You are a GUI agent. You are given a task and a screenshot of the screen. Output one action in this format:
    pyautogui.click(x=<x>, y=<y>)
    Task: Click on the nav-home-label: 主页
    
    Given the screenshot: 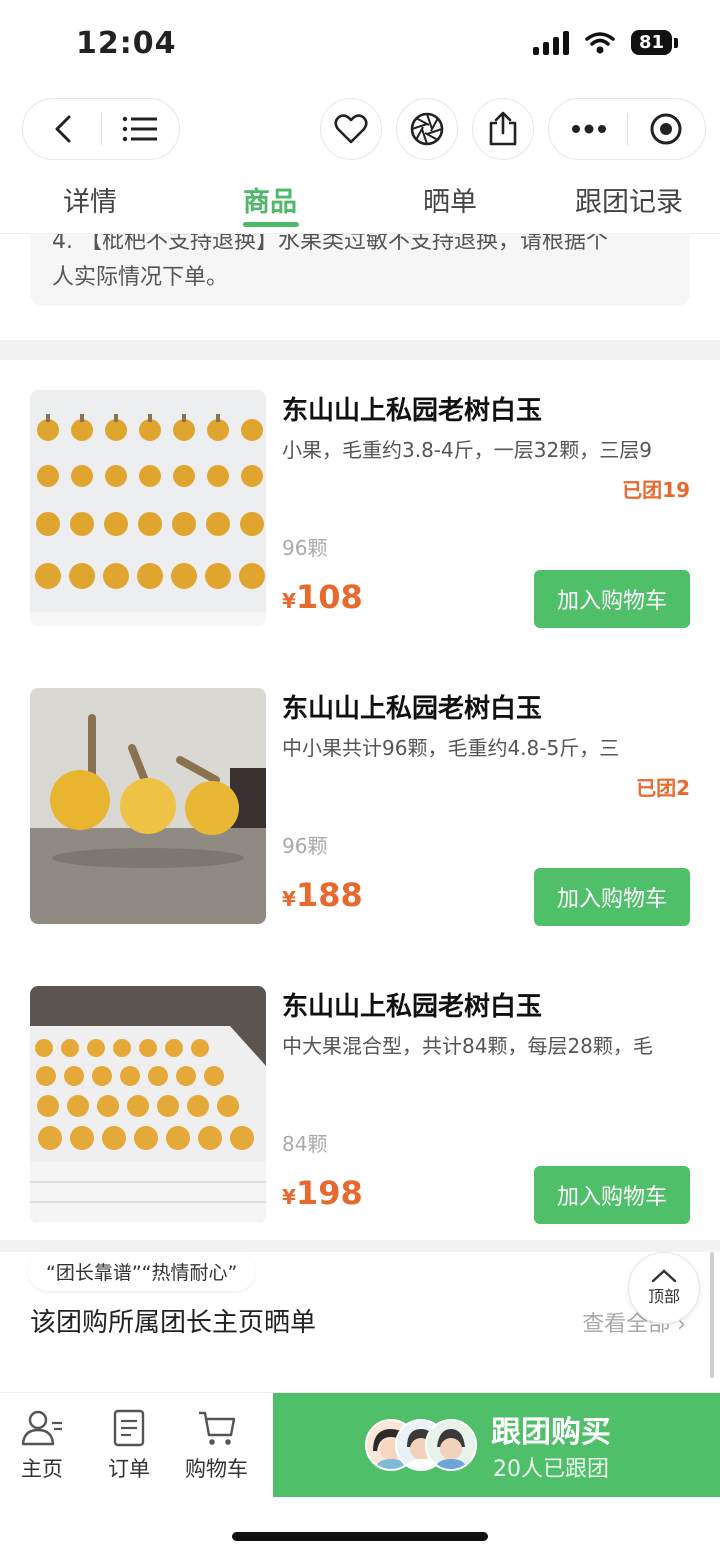 What is the action you would take?
    pyautogui.click(x=42, y=1469)
    